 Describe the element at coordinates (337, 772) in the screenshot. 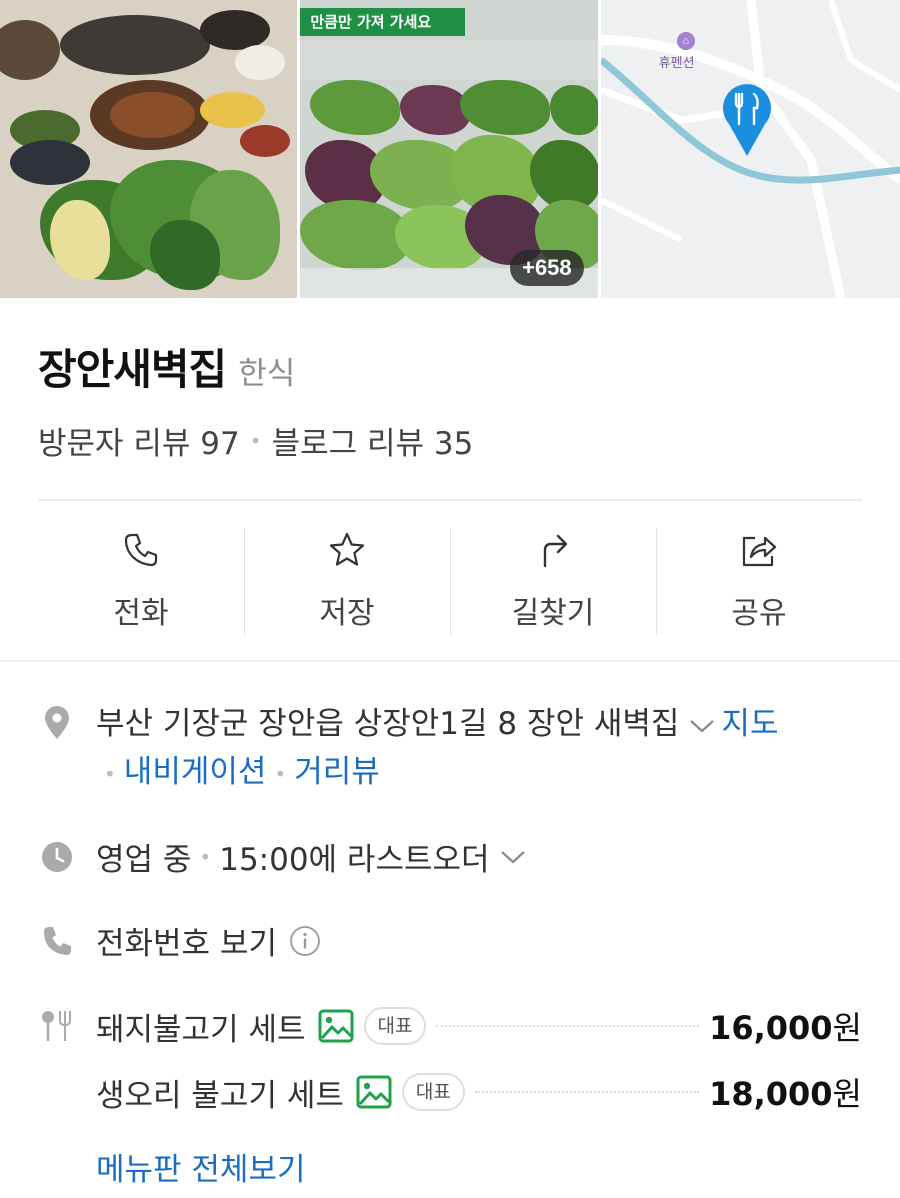

I see `streetview-link: 거리뷰` at that location.